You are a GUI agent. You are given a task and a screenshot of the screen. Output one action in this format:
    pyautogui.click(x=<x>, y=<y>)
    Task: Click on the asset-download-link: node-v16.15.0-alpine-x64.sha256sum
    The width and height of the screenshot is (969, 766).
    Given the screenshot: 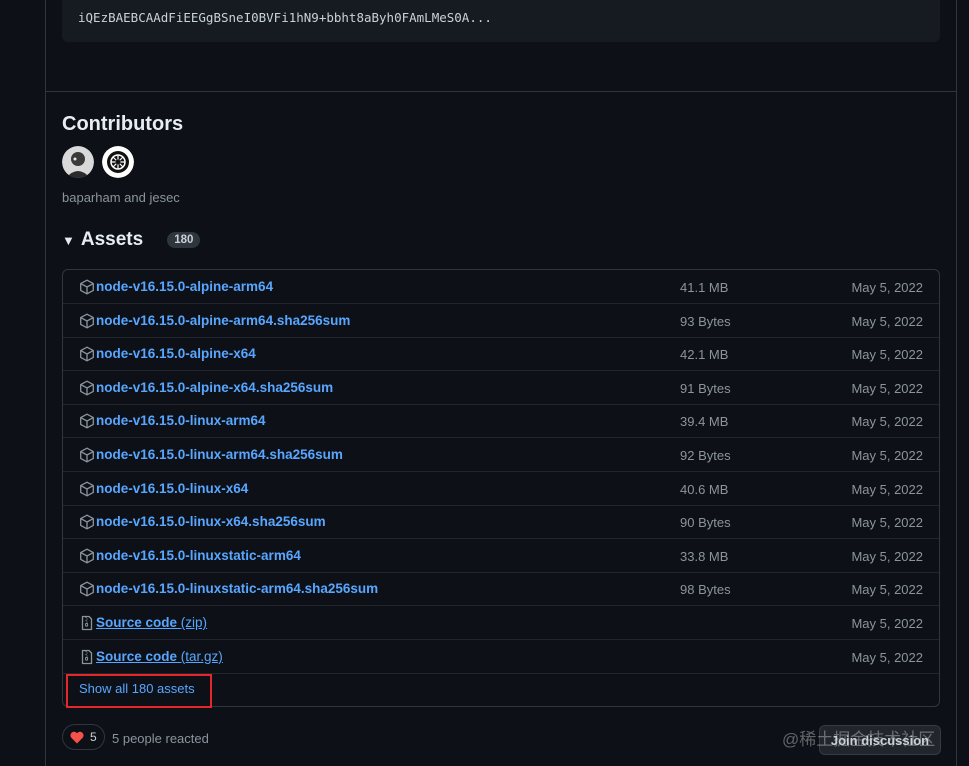 What is the action you would take?
    pyautogui.click(x=214, y=387)
    